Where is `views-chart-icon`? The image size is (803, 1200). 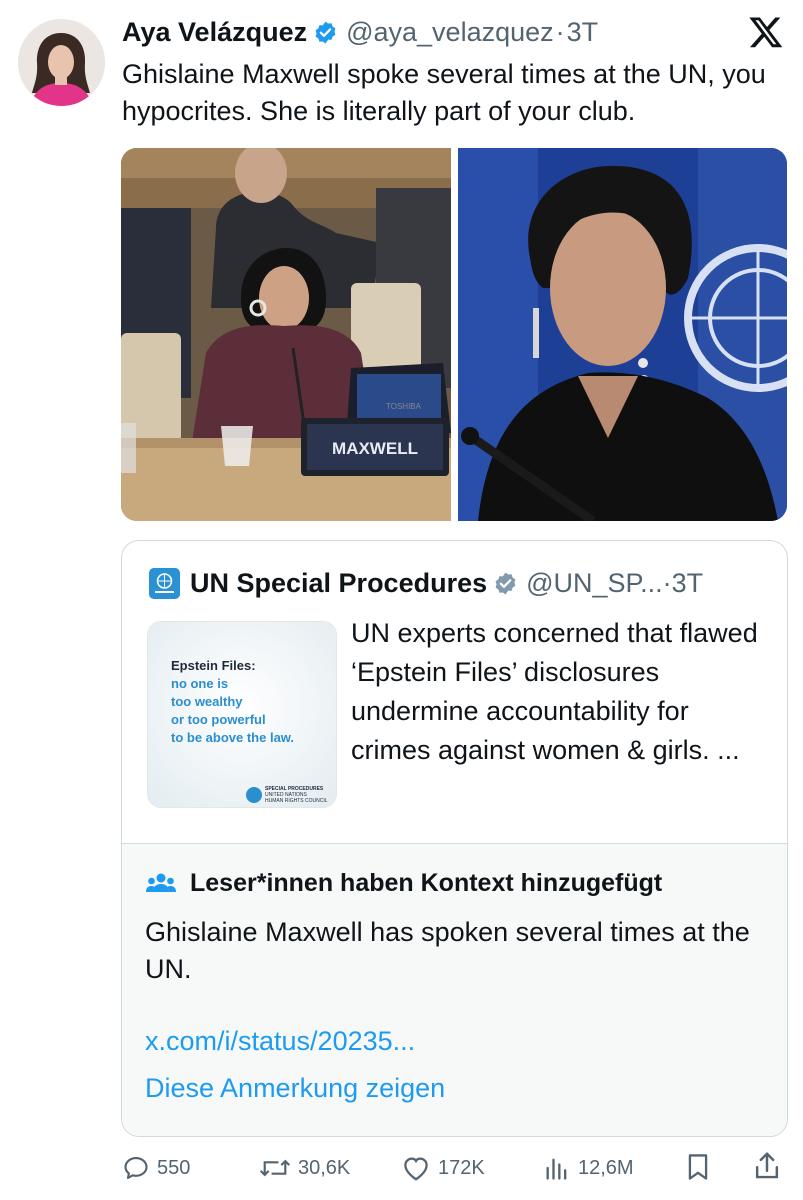
views-chart-icon is located at coordinates (556, 1169).